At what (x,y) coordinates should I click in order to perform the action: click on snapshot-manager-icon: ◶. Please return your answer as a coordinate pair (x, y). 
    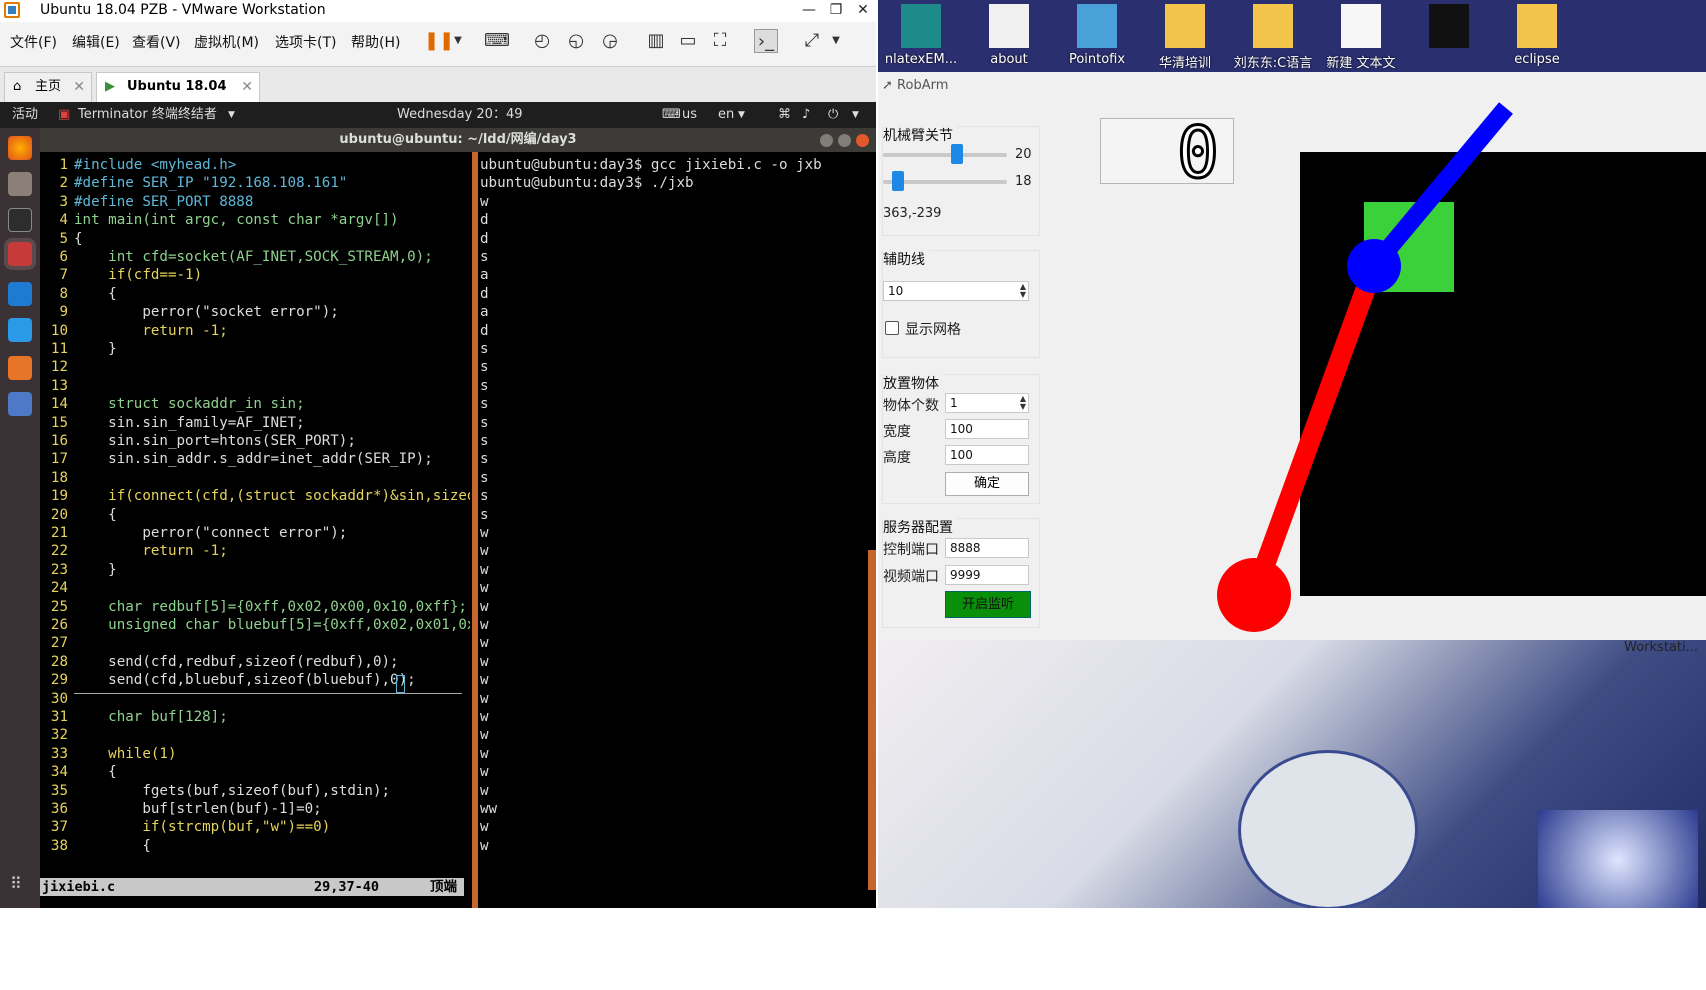
    Looking at the image, I should click on (610, 41).